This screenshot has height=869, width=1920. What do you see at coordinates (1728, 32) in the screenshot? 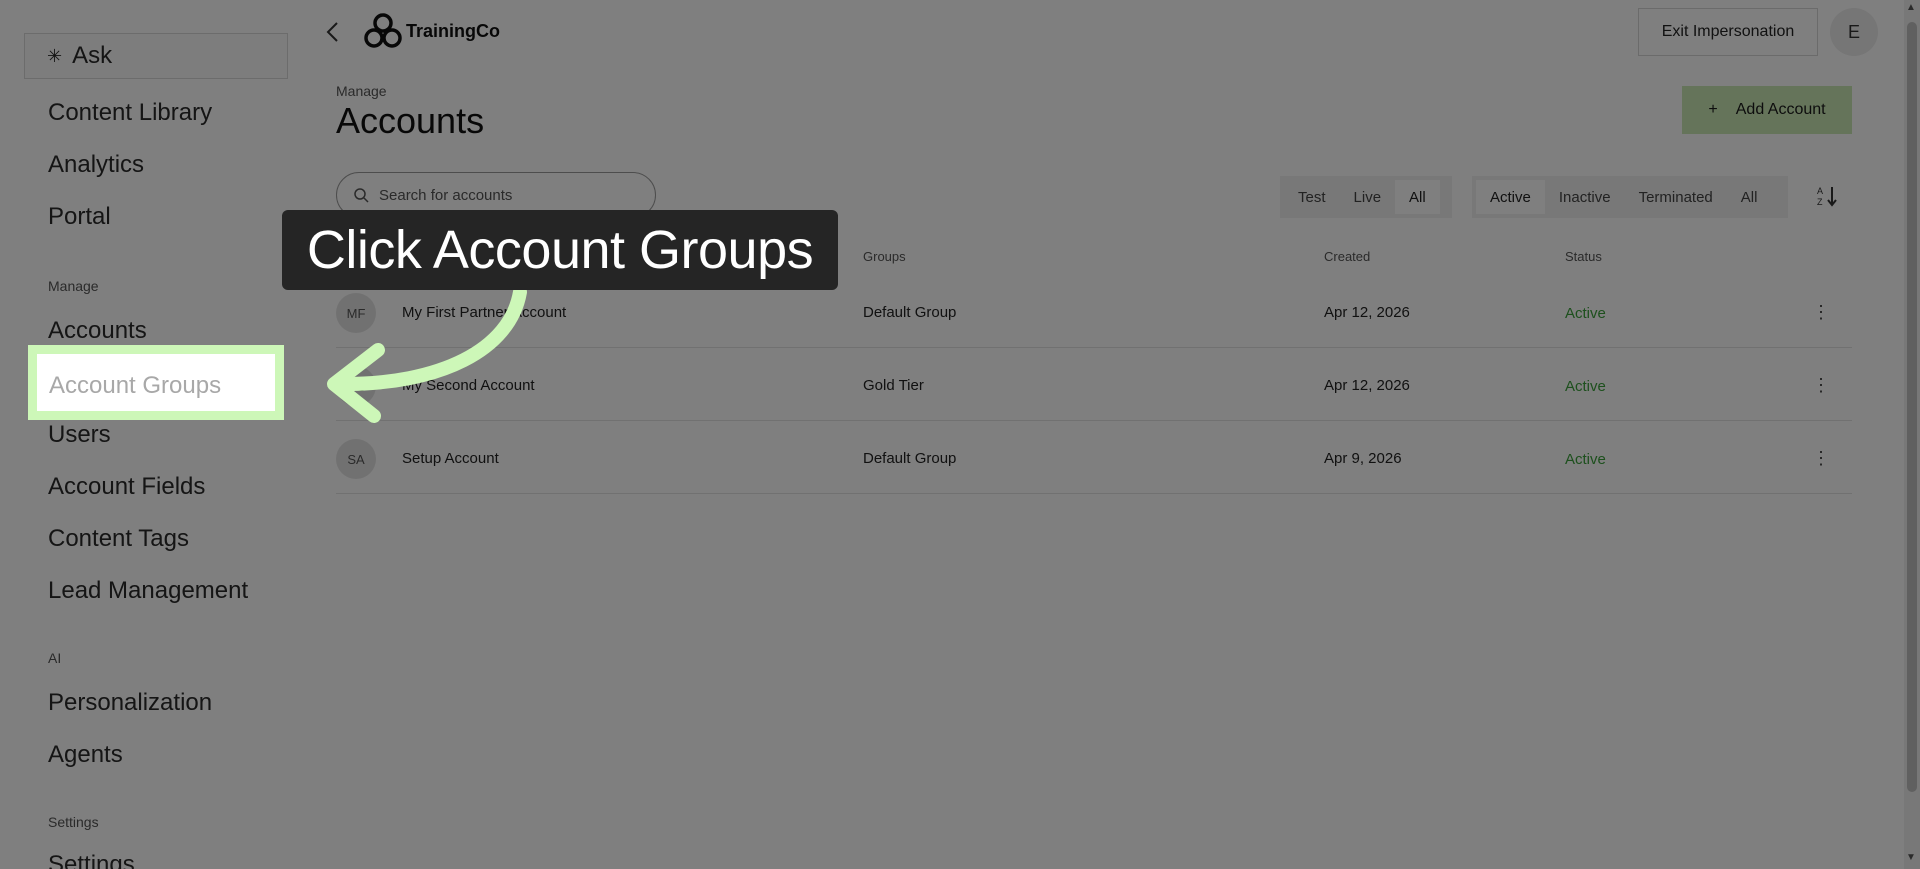
I see `exit-impersonation-button: Exit Impersonation` at bounding box center [1728, 32].